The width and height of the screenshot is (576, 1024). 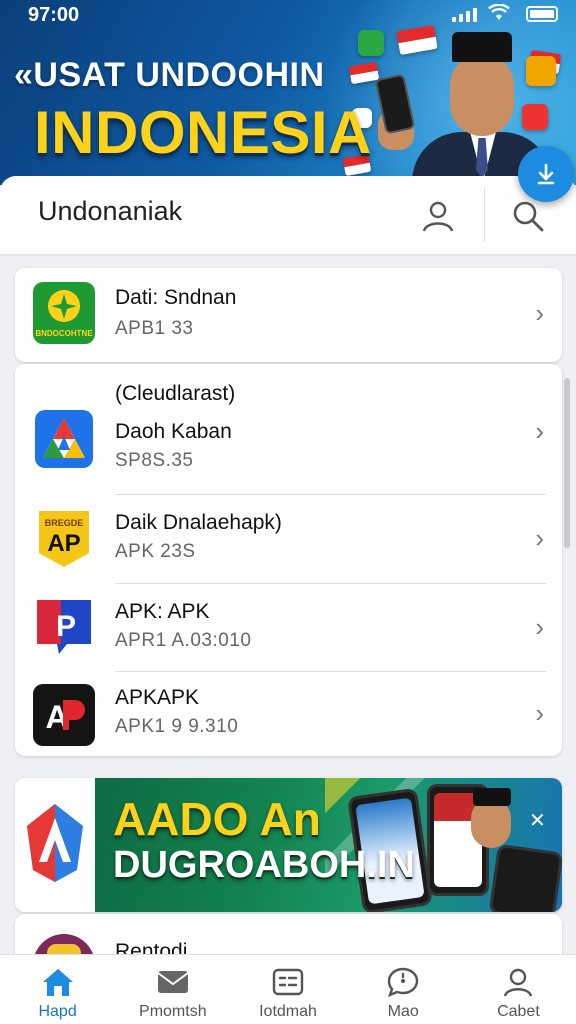 I want to click on search-button, so click(x=528, y=216).